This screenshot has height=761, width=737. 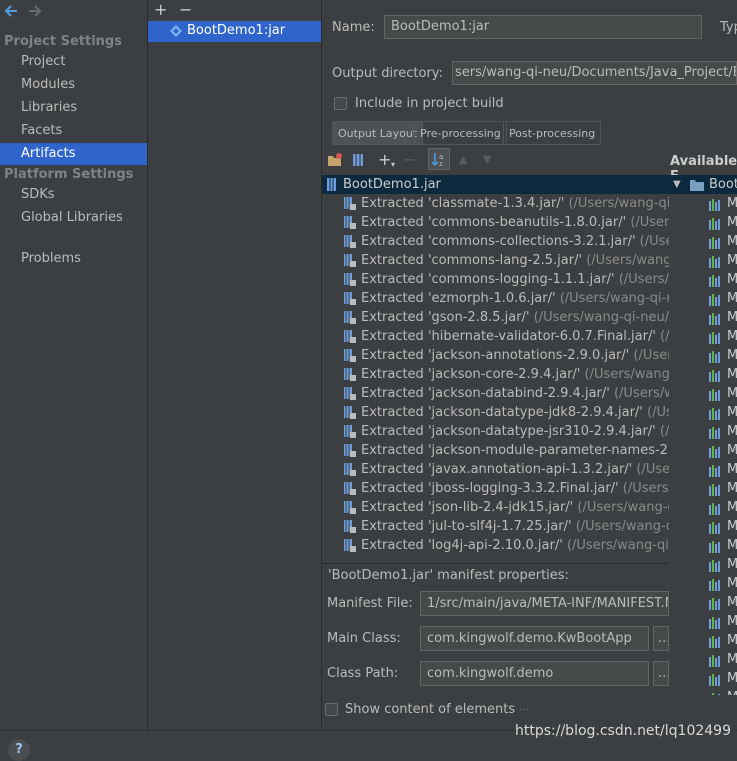 I want to click on watermark-text: https://blog.csdn.net/lq102499, so click(x=623, y=731).